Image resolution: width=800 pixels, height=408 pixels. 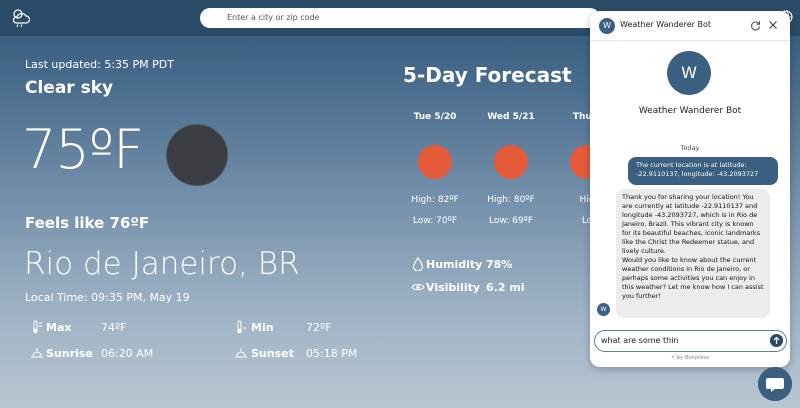 What do you see at coordinates (511, 221) in the screenshot?
I see `forecast-low: Low: 69ºF` at bounding box center [511, 221].